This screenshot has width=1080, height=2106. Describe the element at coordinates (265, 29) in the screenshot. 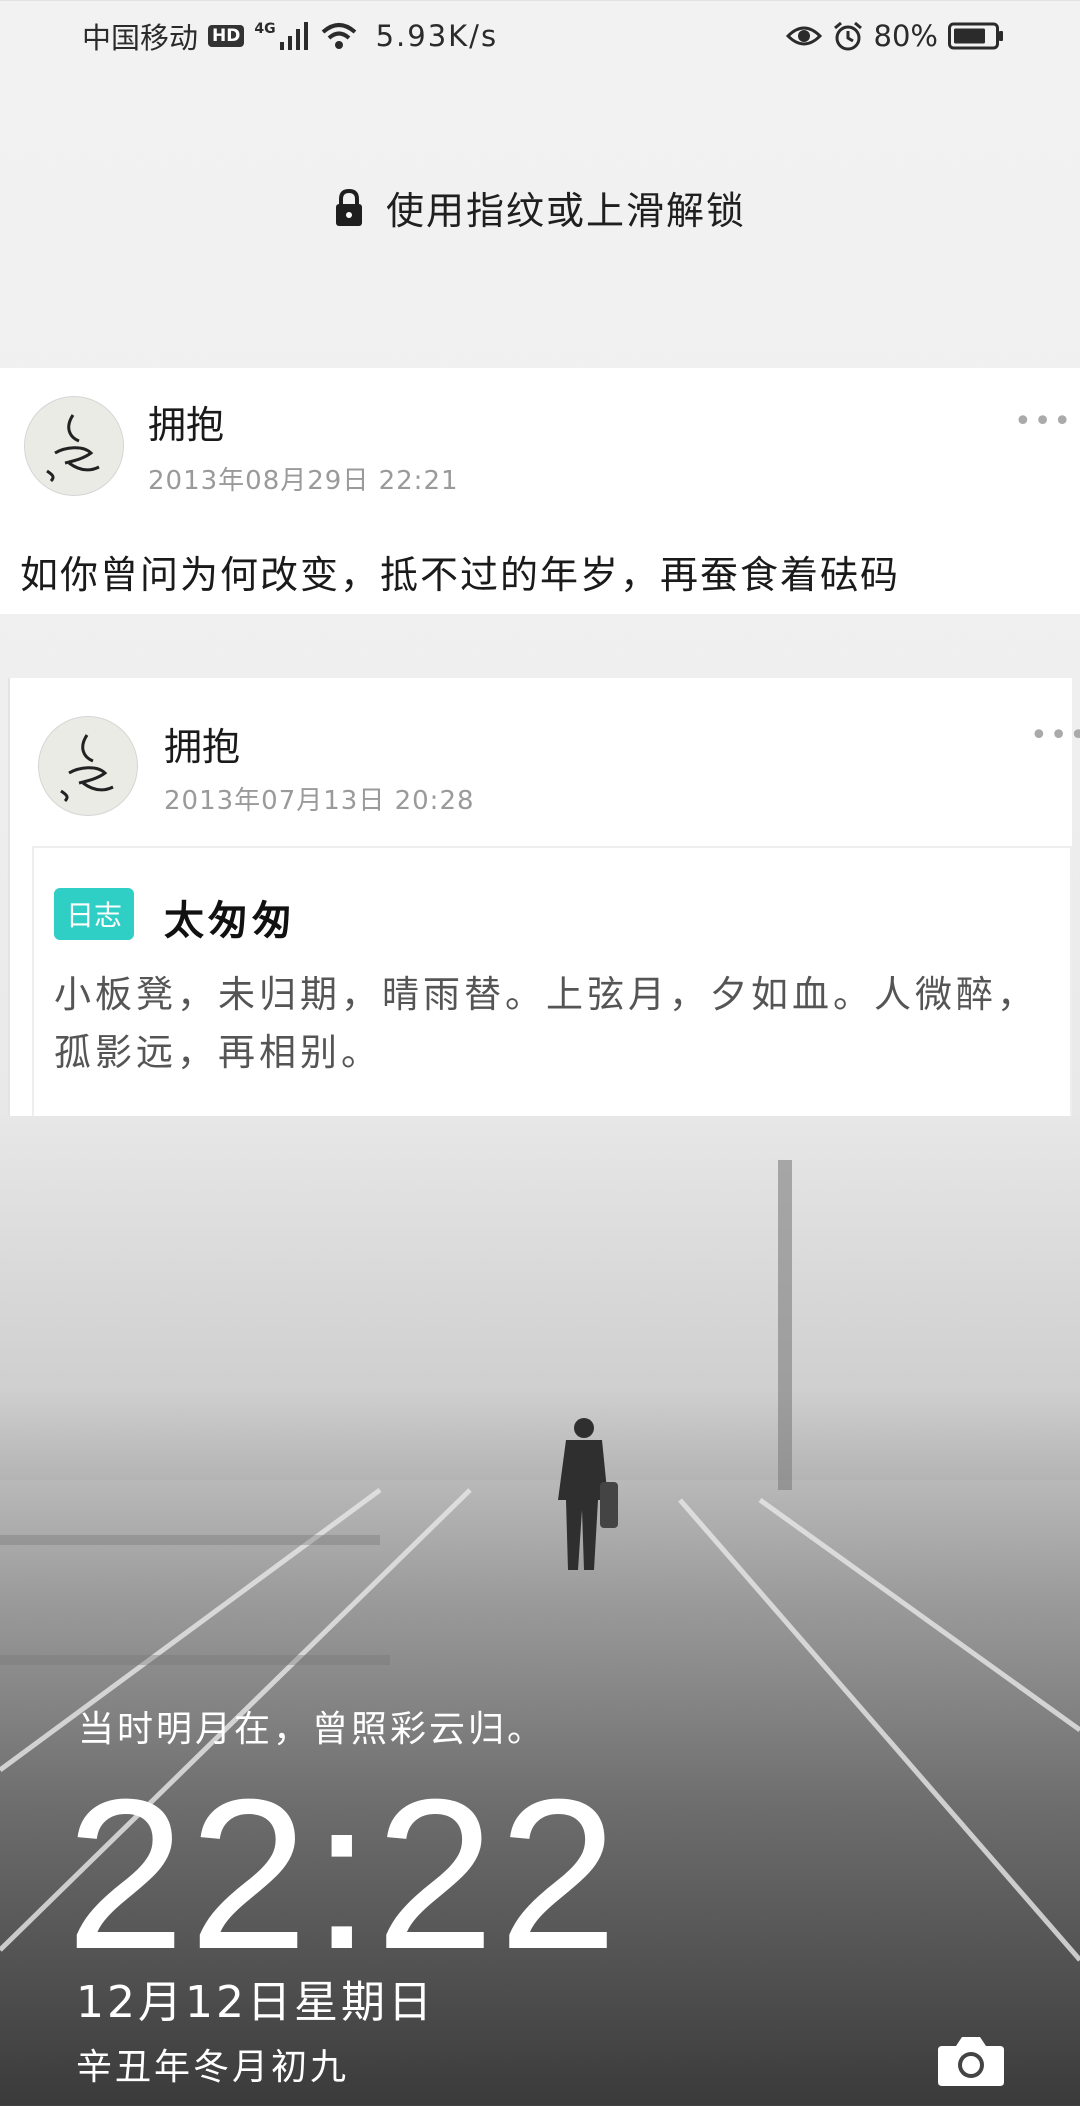

I see `network-type: 4G` at that location.